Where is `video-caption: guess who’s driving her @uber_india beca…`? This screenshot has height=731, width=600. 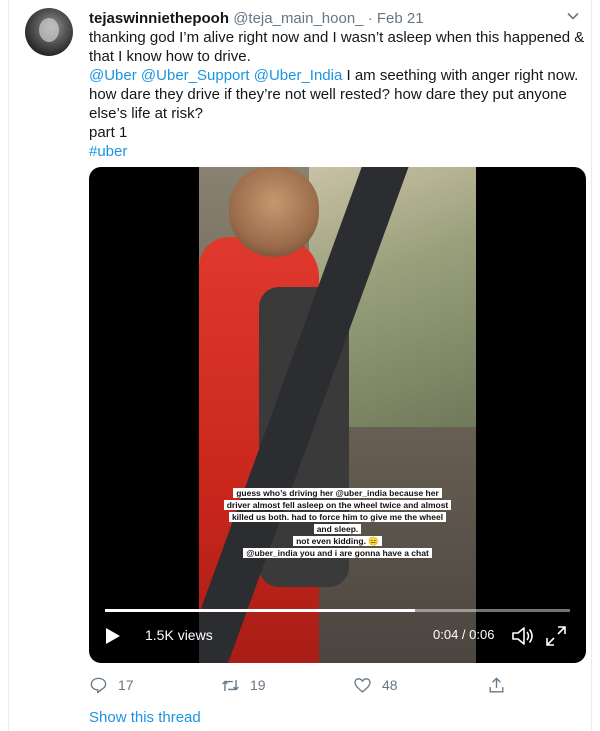 video-caption: guess who’s driving her @uber_india beca… is located at coordinates (337, 523).